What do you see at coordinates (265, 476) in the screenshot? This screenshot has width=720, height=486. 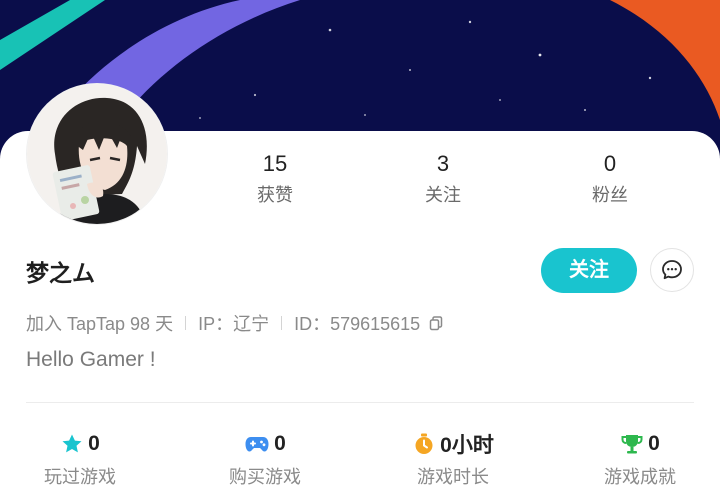 I see `purchased-games-label: 购买游戏` at bounding box center [265, 476].